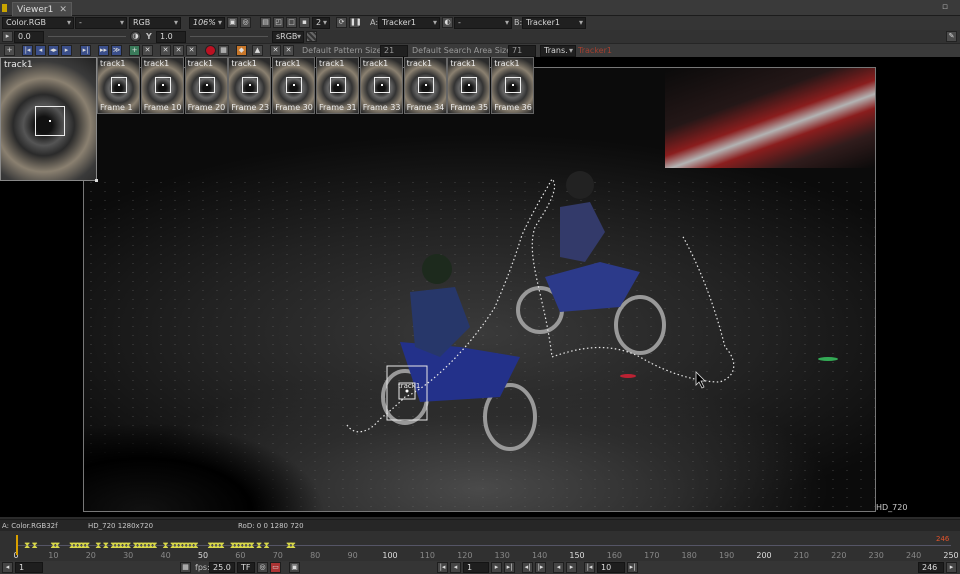 The width and height of the screenshot is (960, 574). Describe the element at coordinates (241, 50) in the screenshot. I see `center-viewer-icon: ◆` at that location.